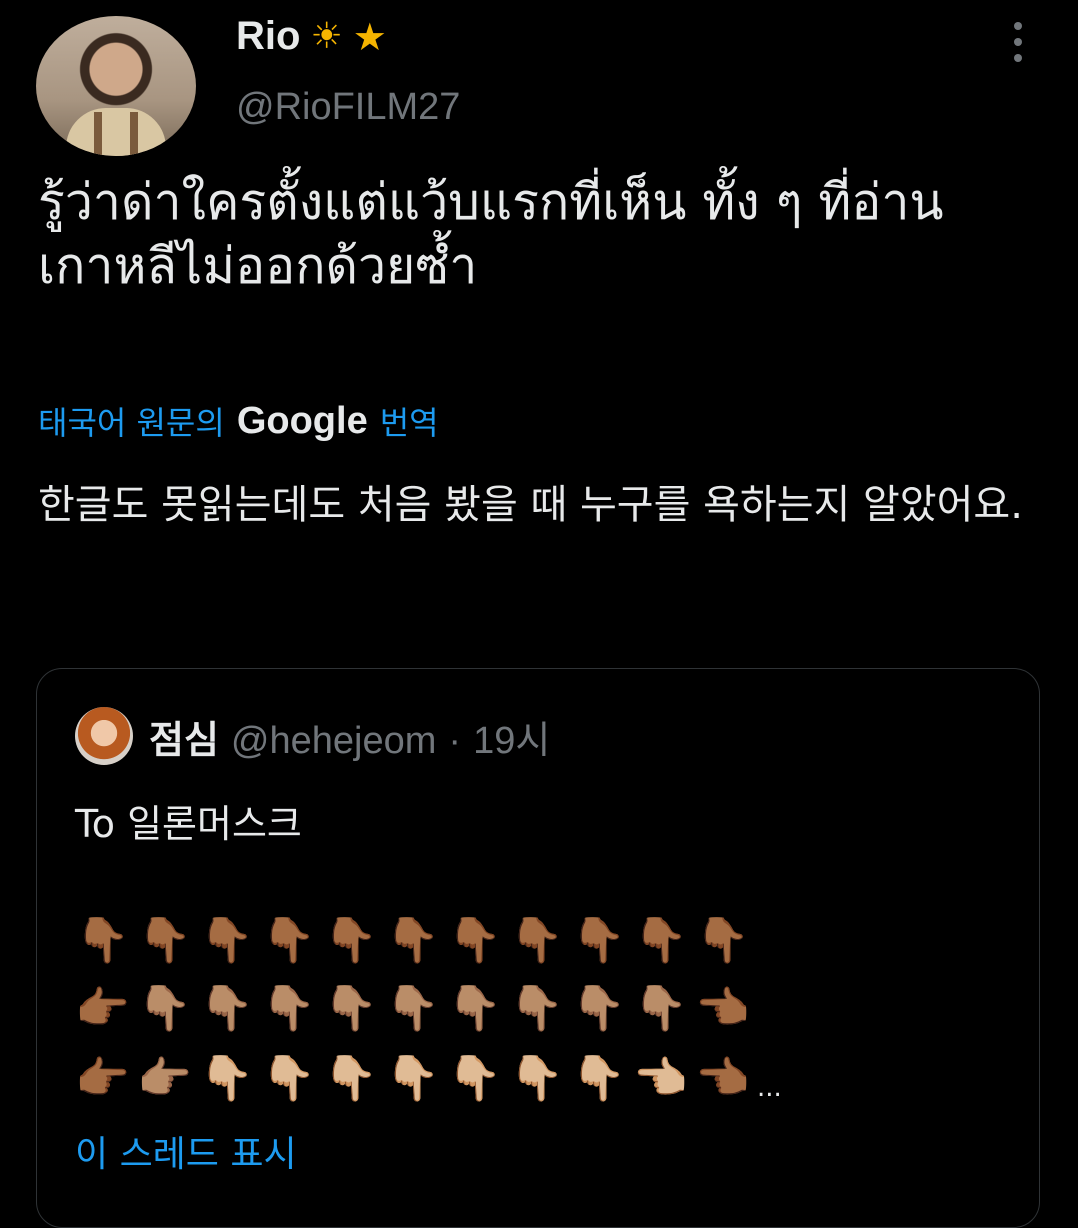 Image resolution: width=1078 pixels, height=1228 pixels. What do you see at coordinates (164, 1078) in the screenshot?
I see `pointing-right-icon: 👉🏽` at bounding box center [164, 1078].